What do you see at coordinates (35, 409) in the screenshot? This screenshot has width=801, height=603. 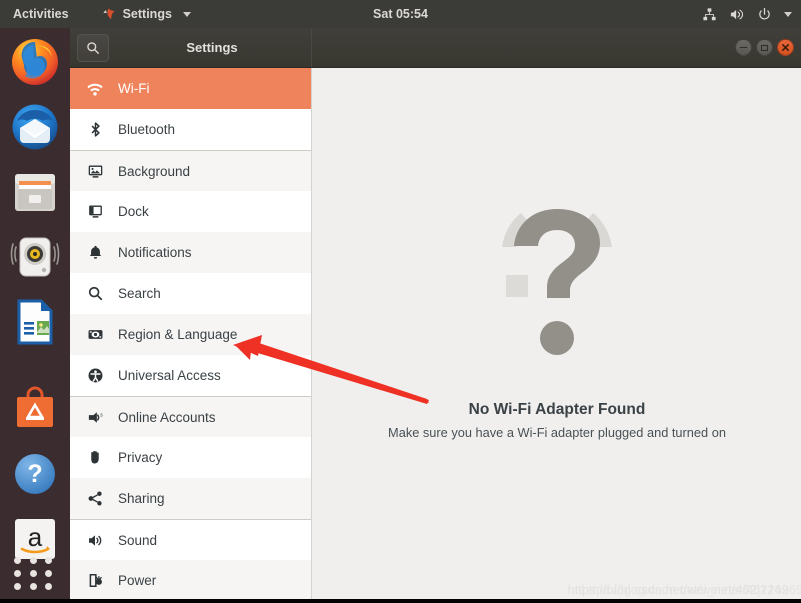 I see `dock-item-ubuntu-software` at bounding box center [35, 409].